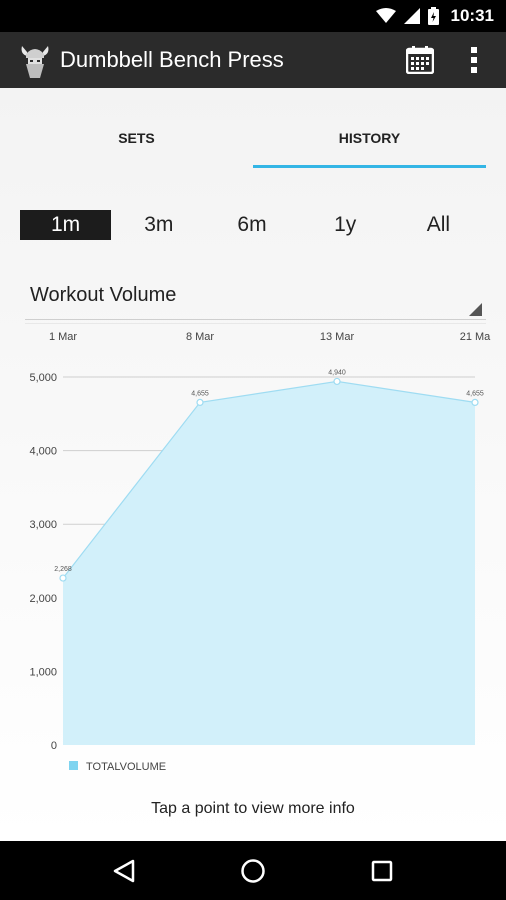 This screenshot has width=506, height=900. I want to click on x-axis-tick-label: 1 Mar, so click(63, 337).